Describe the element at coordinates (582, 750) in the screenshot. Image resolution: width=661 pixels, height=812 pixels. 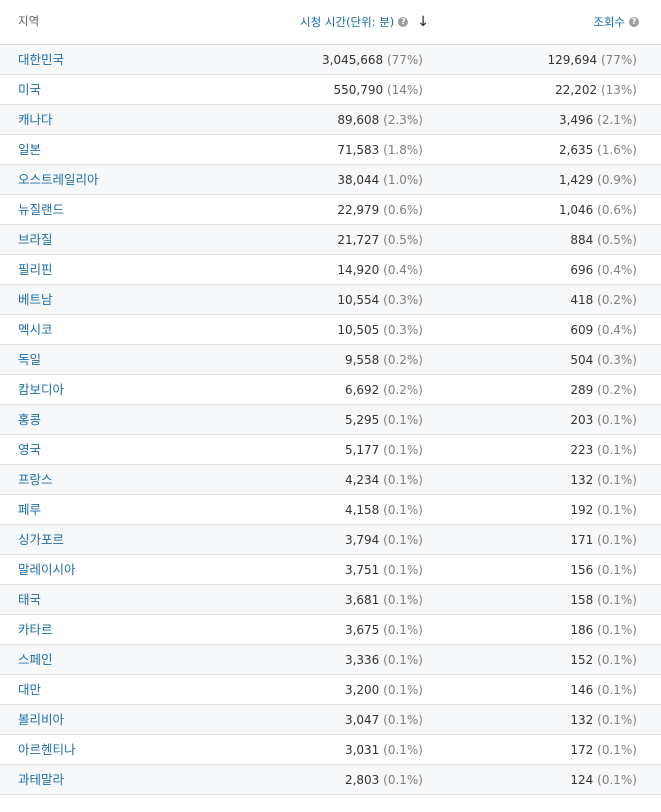
I see `views-value: 172` at that location.